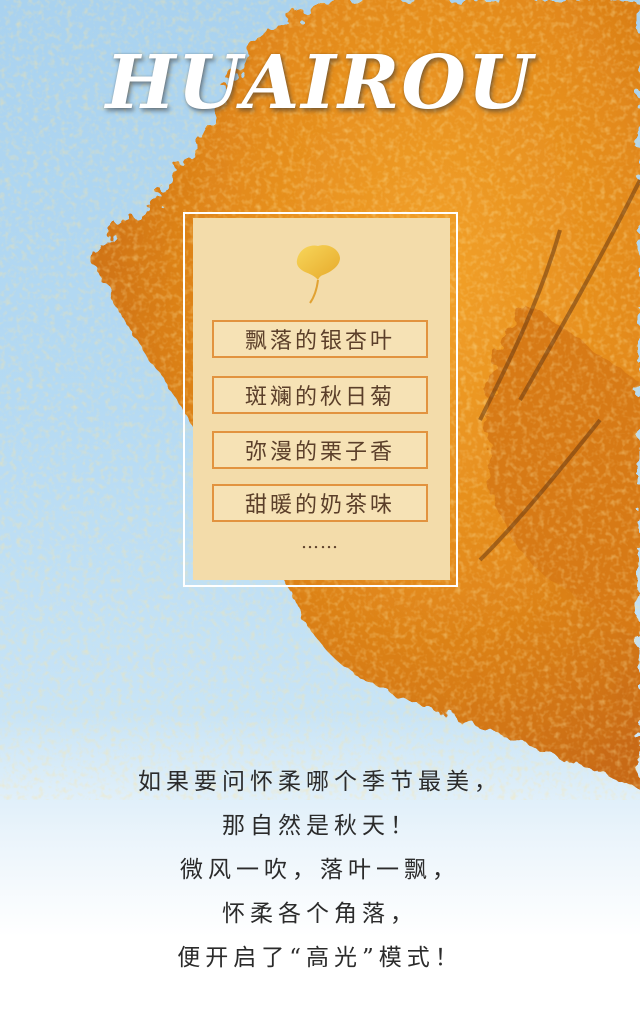 The image size is (640, 1018). I want to click on card-item-ginkgo: 飘落的银杏叶, so click(320, 339).